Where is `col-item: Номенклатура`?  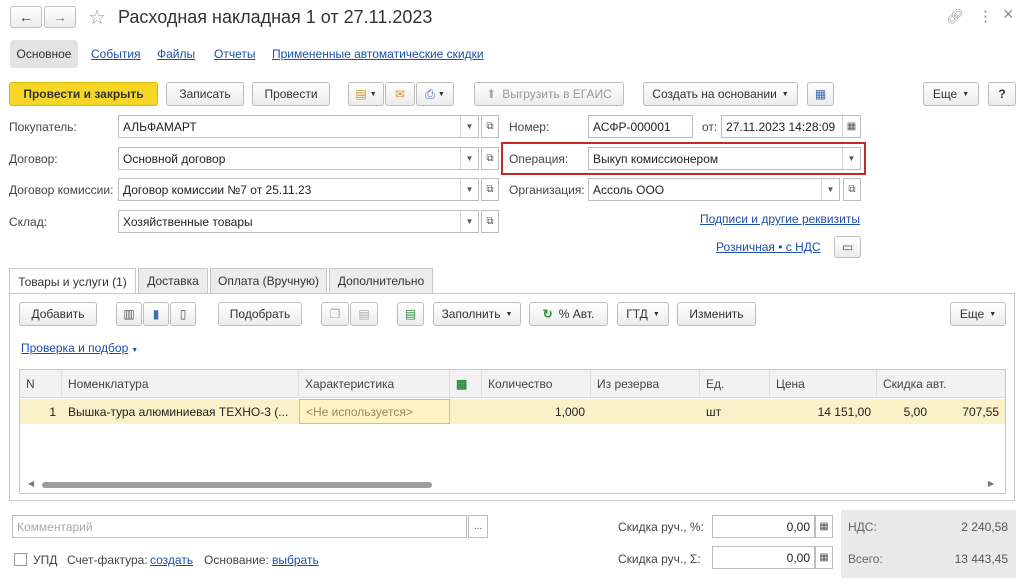 col-item: Номенклатура is located at coordinates (180, 383).